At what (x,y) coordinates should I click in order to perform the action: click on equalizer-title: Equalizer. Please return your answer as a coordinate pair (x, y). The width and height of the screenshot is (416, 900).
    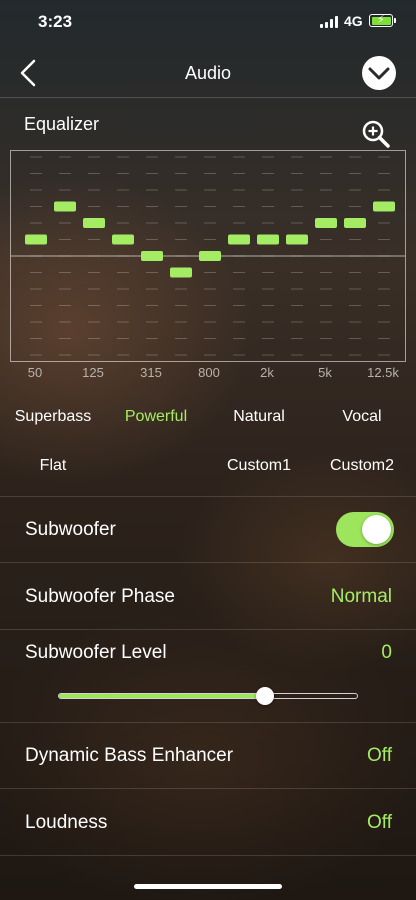
    Looking at the image, I should click on (62, 124).